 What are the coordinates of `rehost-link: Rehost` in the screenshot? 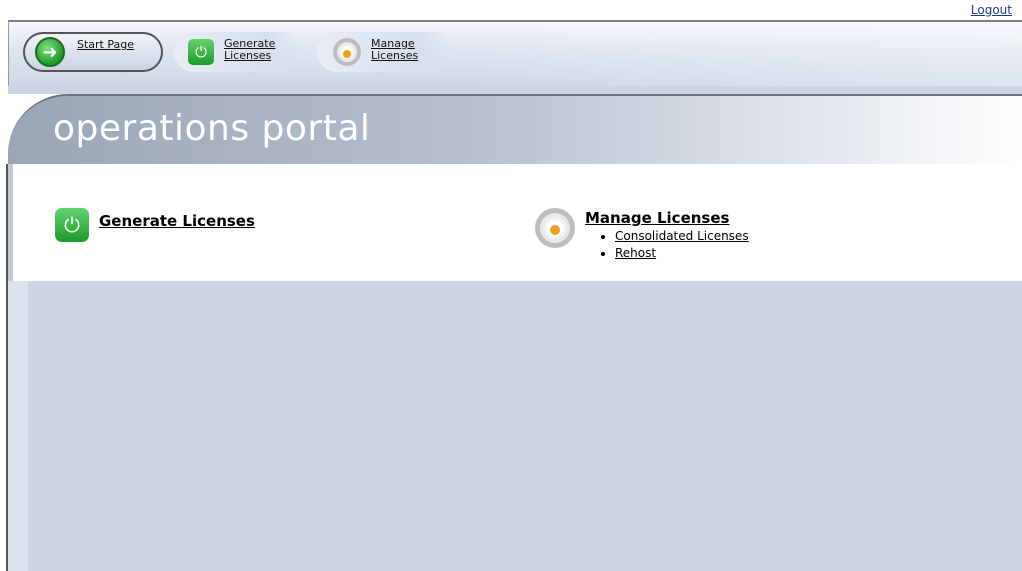 It's located at (635, 253).